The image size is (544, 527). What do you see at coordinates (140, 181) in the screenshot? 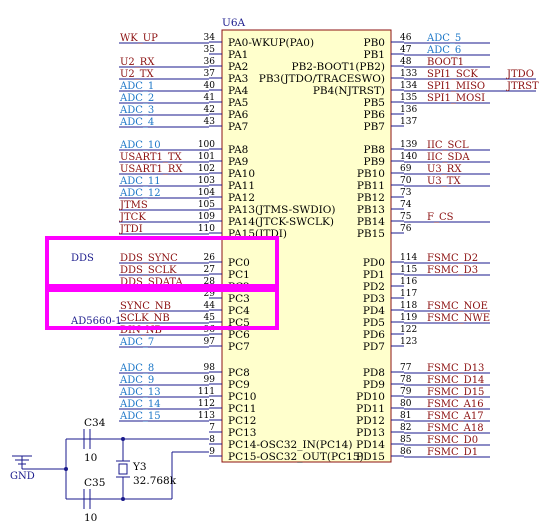
I see `net-label: ADC_11` at bounding box center [140, 181].